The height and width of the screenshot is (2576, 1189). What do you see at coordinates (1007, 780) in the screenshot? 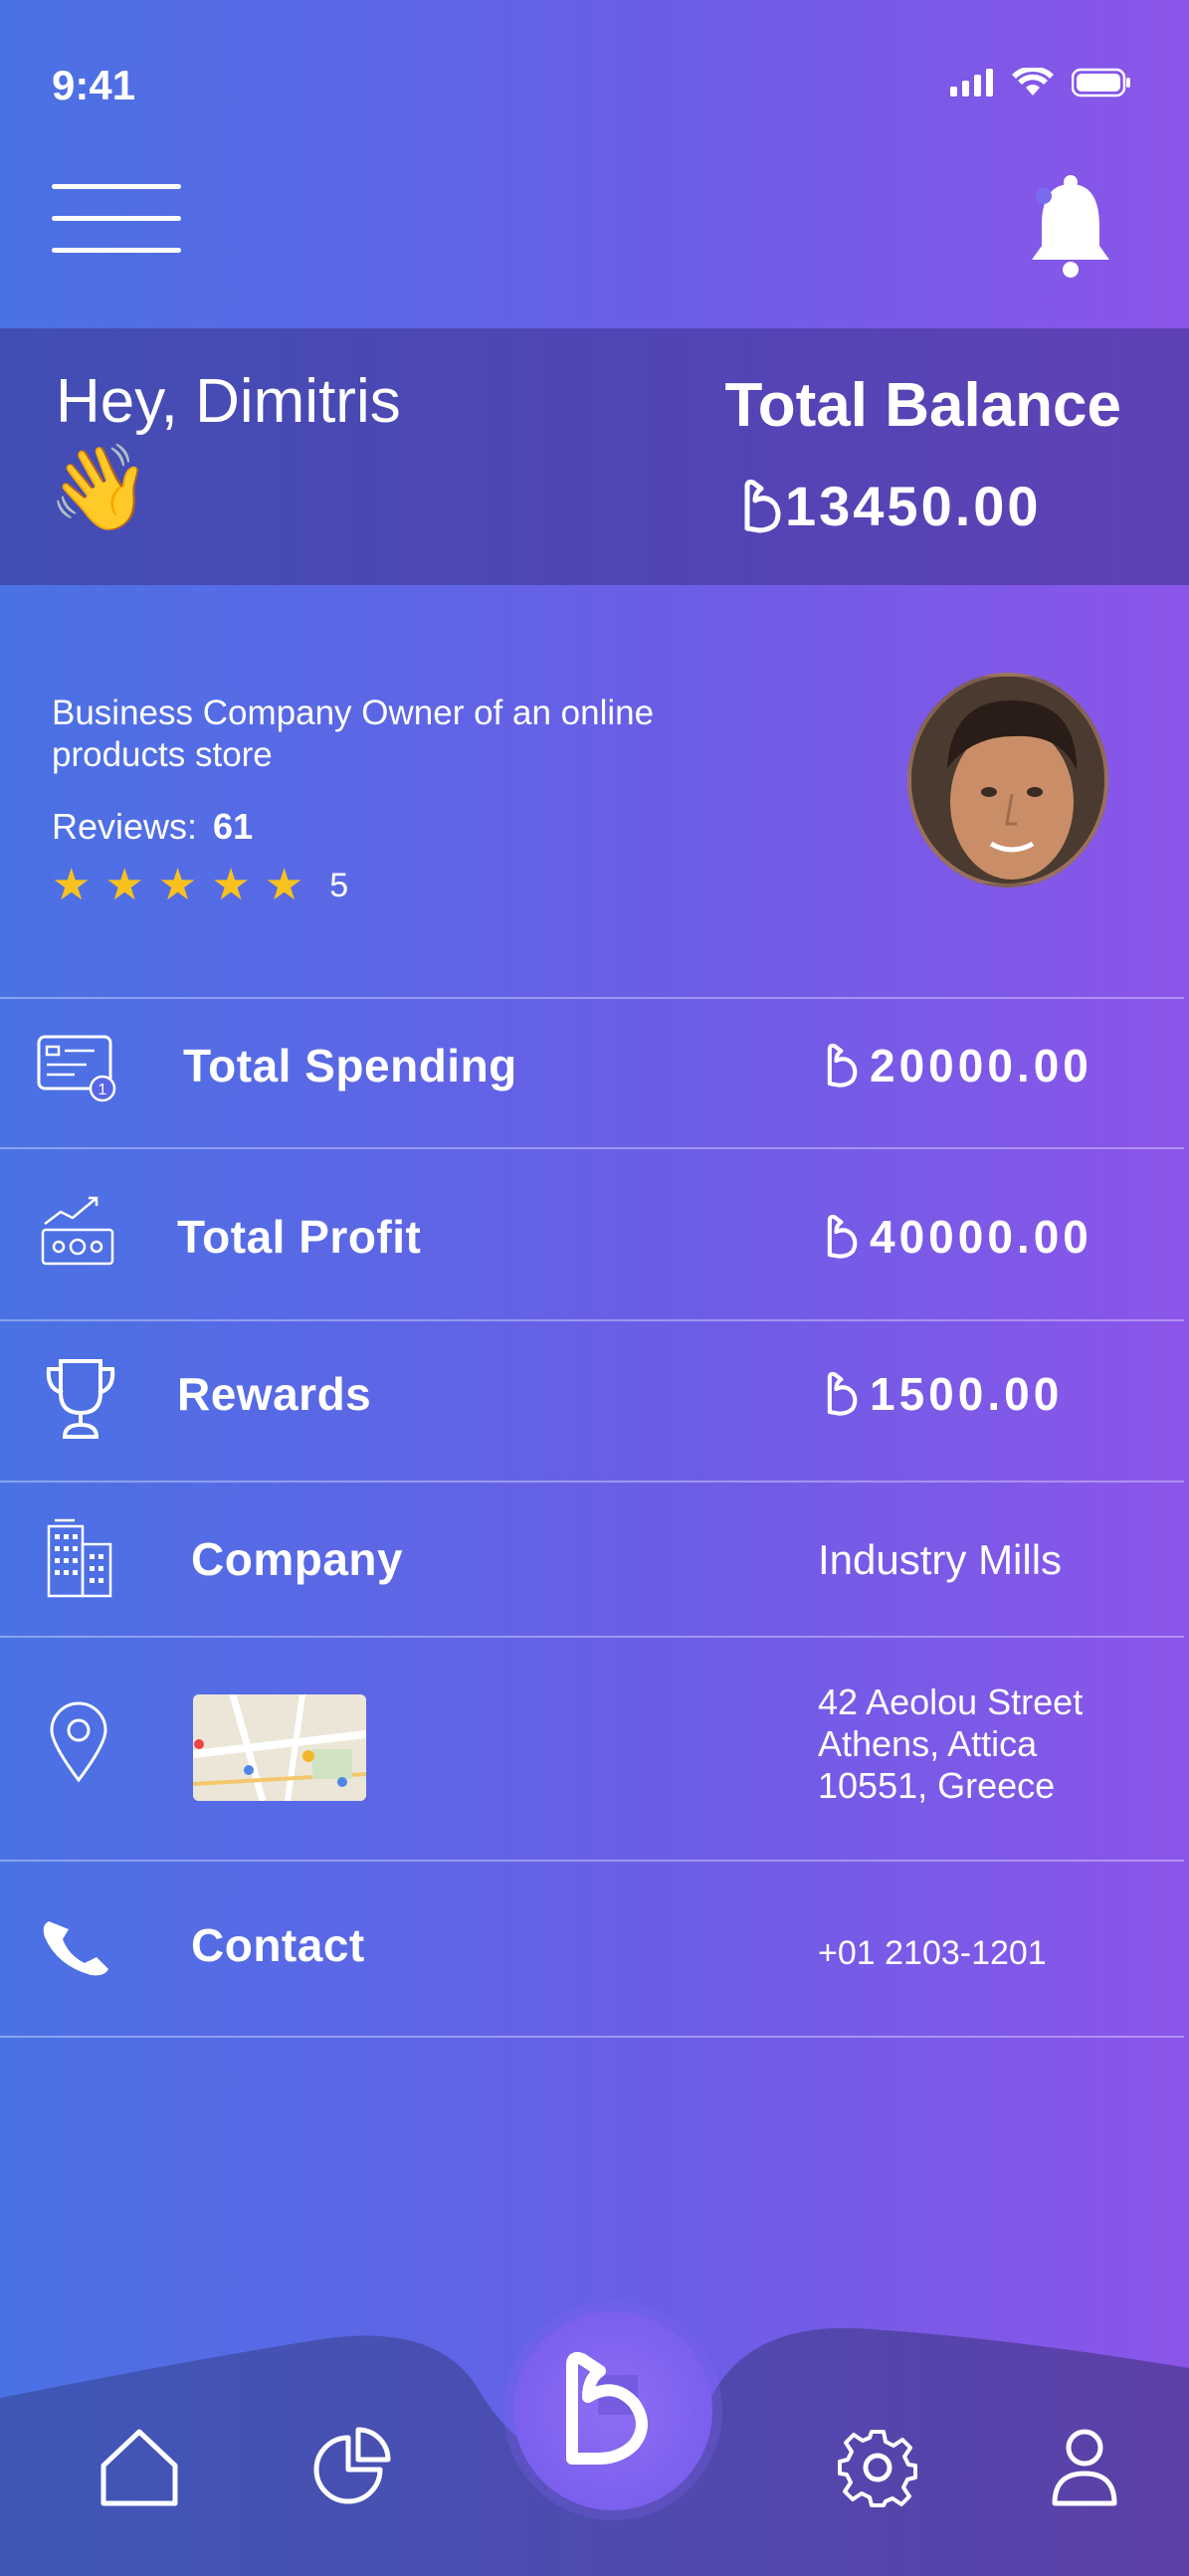
I see `avatar` at bounding box center [1007, 780].